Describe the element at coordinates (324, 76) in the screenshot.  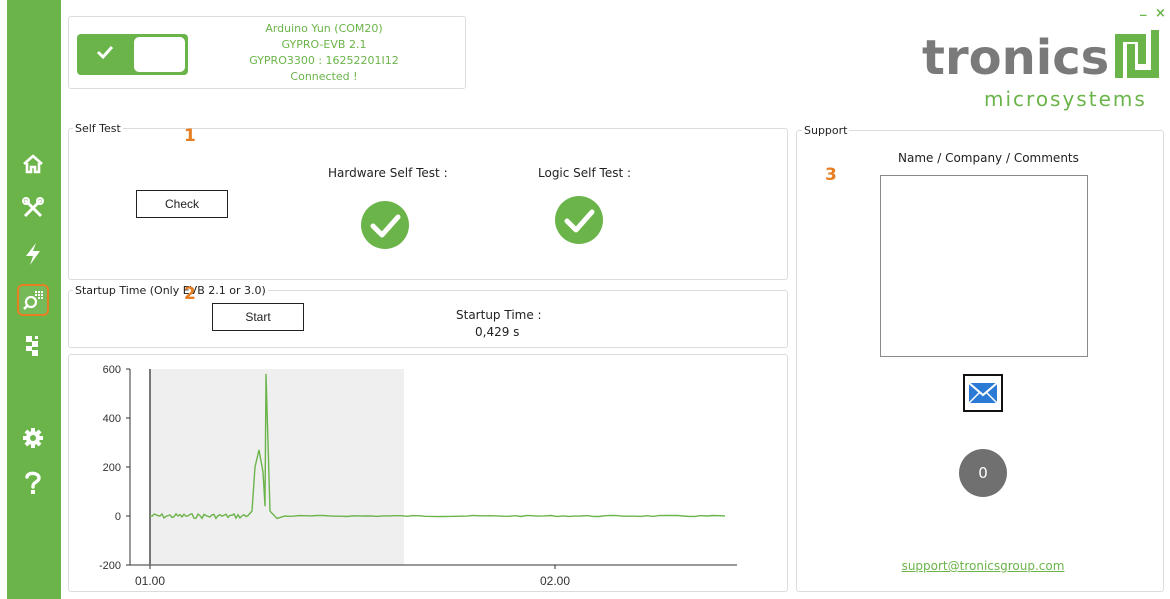
I see `connection-status-text: Connected !` at that location.